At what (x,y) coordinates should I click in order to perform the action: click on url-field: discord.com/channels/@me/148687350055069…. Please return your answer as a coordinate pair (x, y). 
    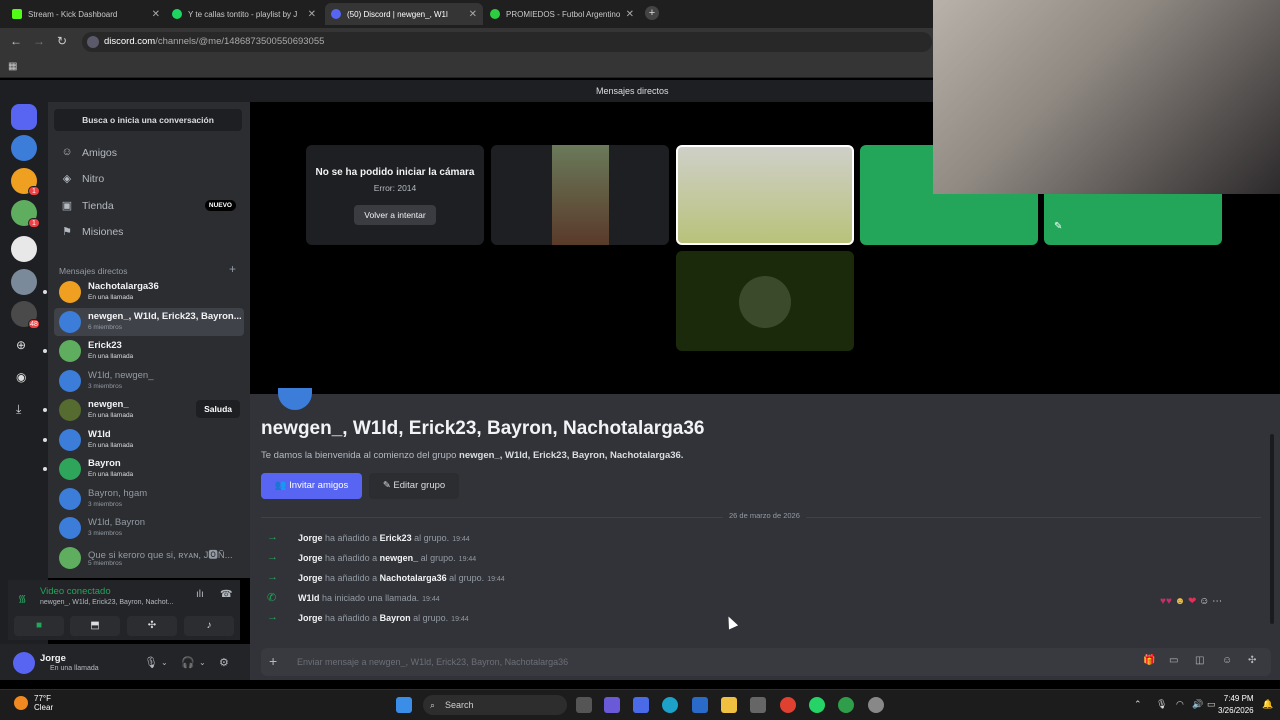
    Looking at the image, I should click on (507, 42).